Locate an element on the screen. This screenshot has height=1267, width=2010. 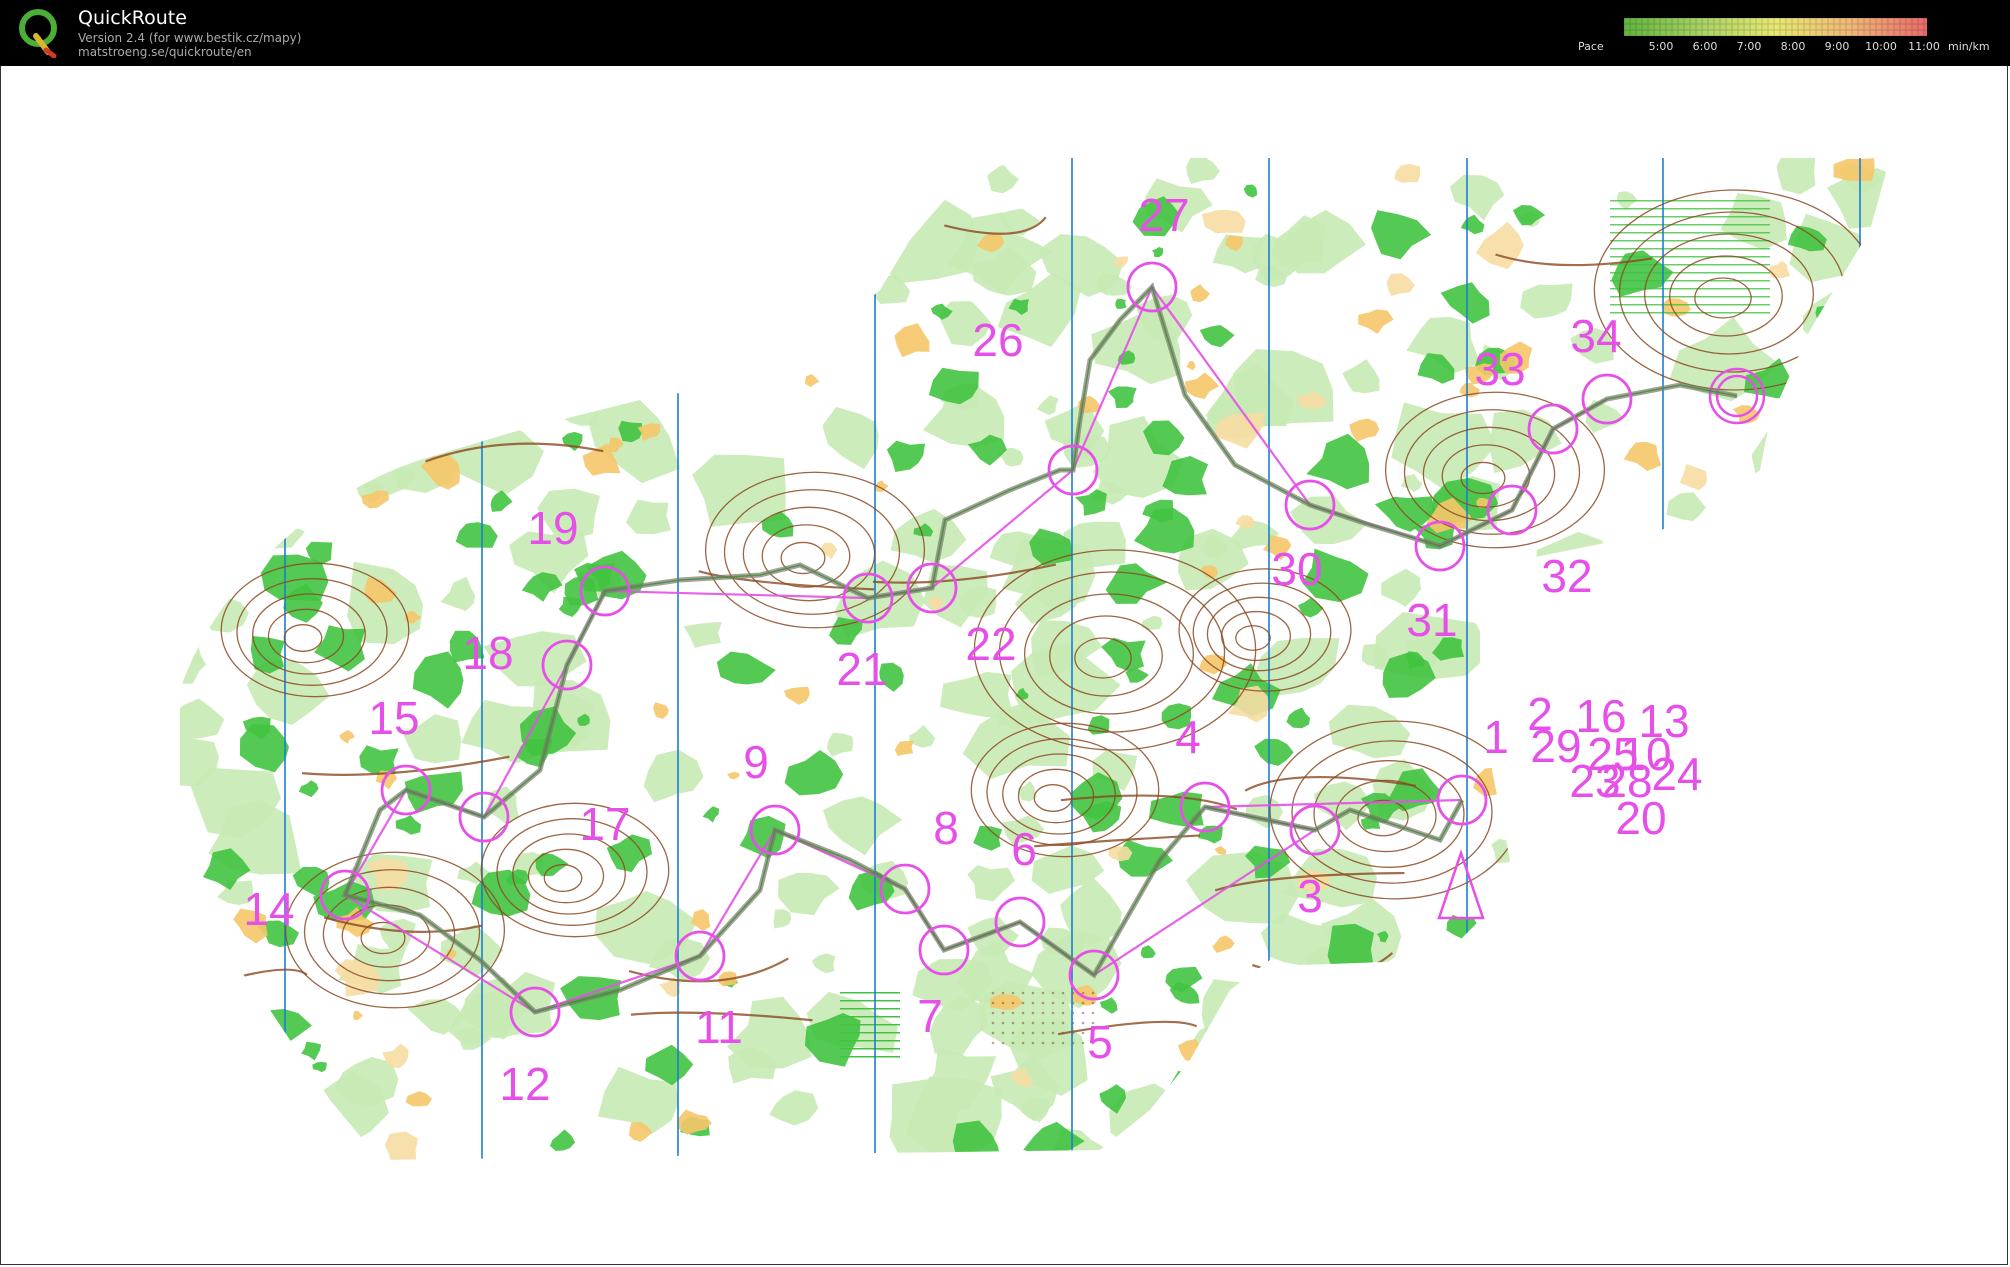
control-number-14: 14 is located at coordinates (268, 909).